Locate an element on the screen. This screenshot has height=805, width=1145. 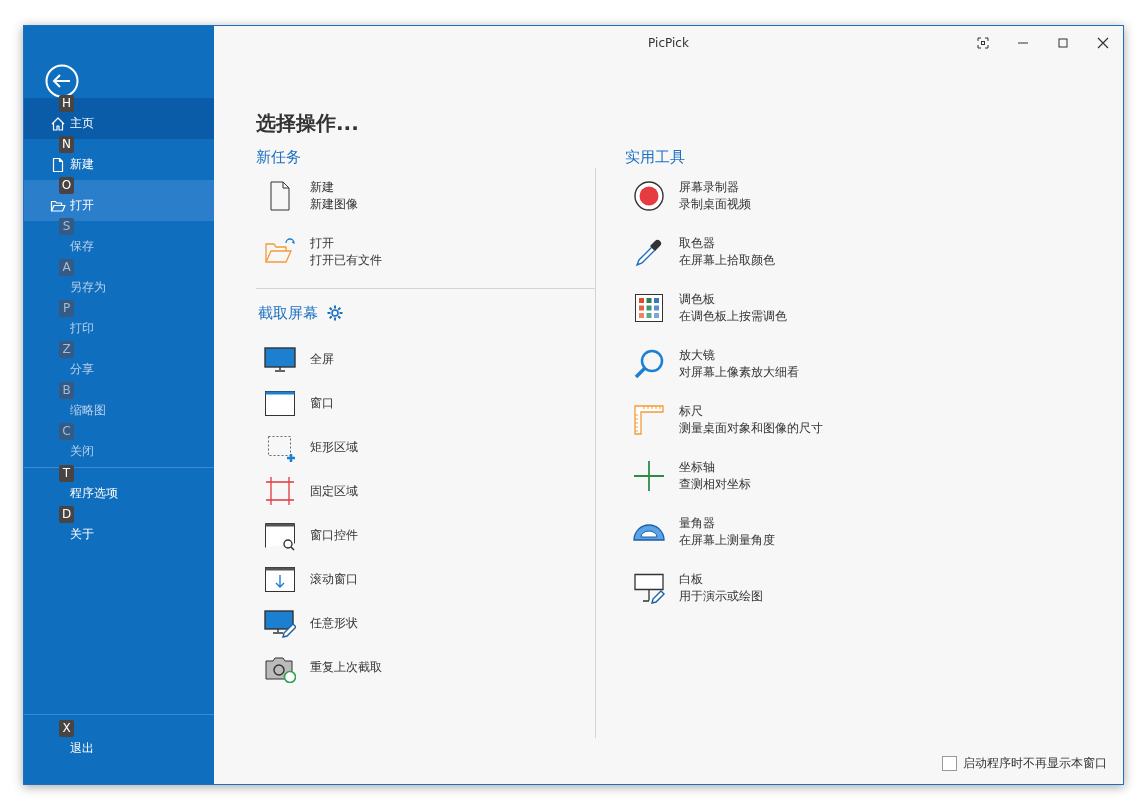
menu-item: H 主页 is located at coordinates (119, 118).